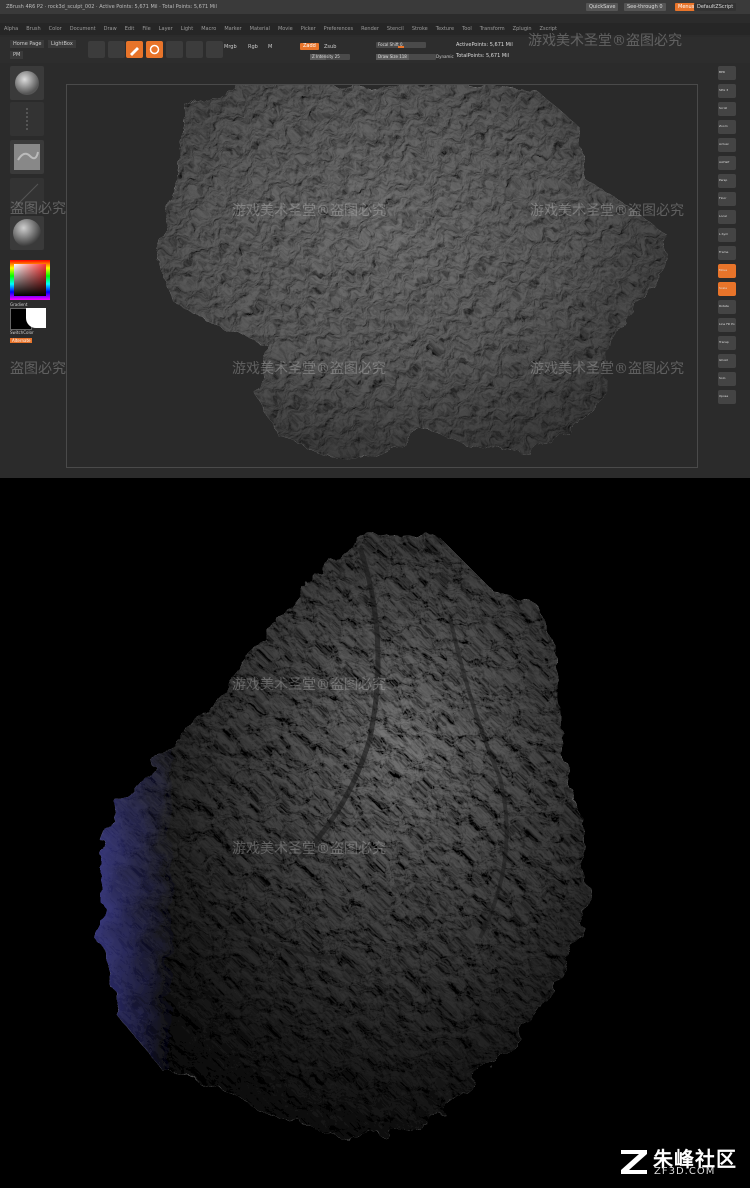 This screenshot has width=750, height=1188. I want to click on right-tray-button-label: Line Fill PolyF, so click(727, 324).